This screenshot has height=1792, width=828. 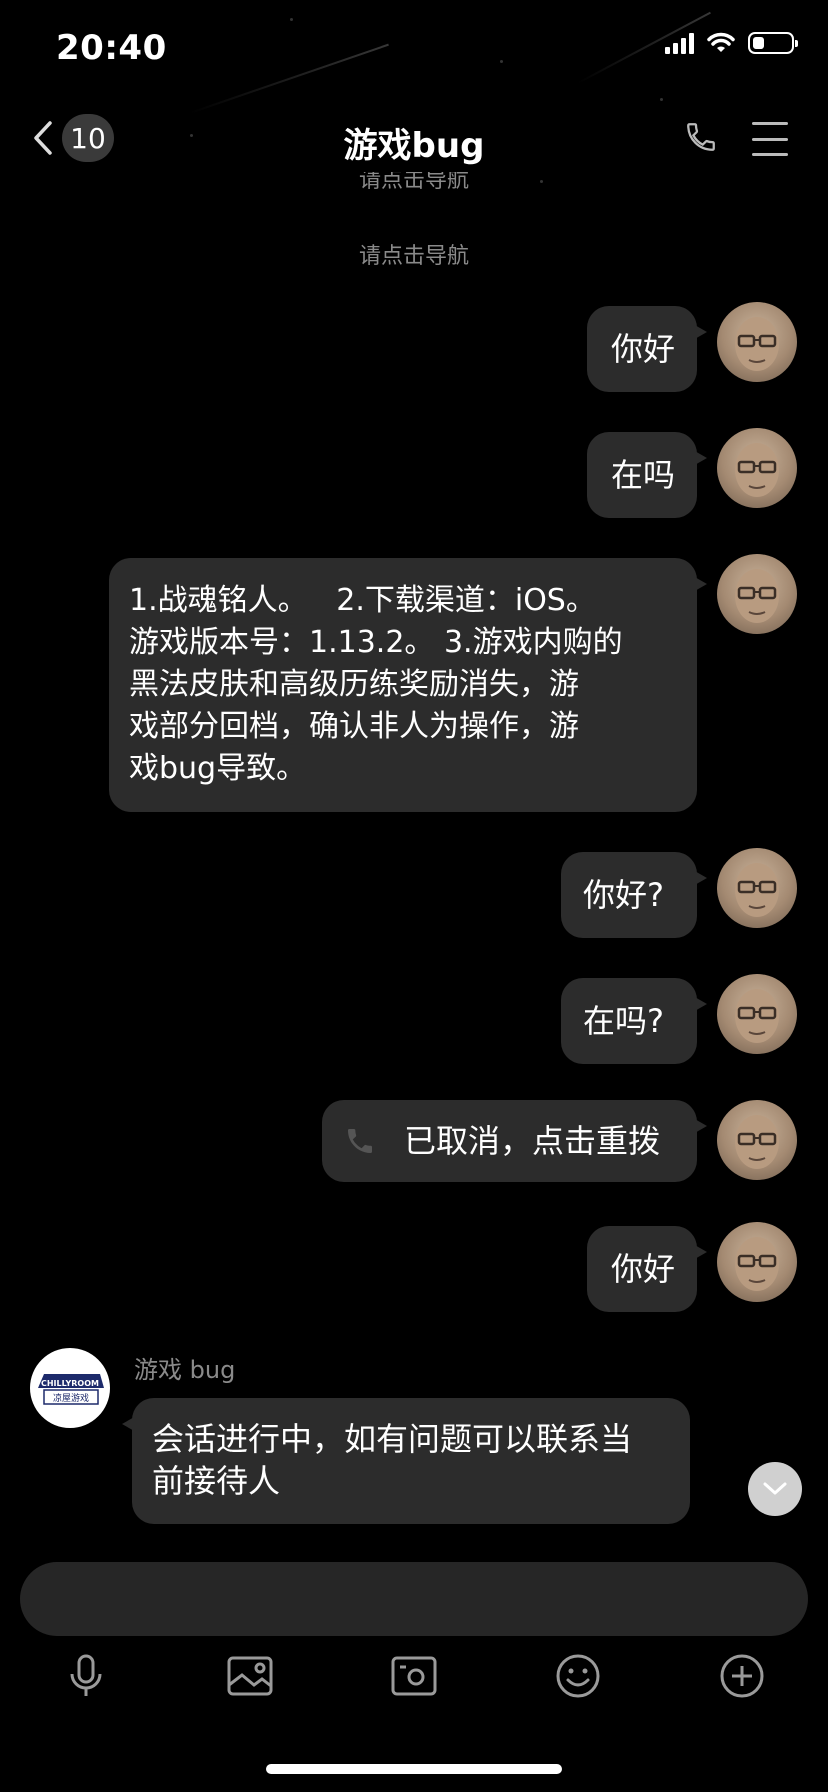 I want to click on call-button, so click(x=704, y=140).